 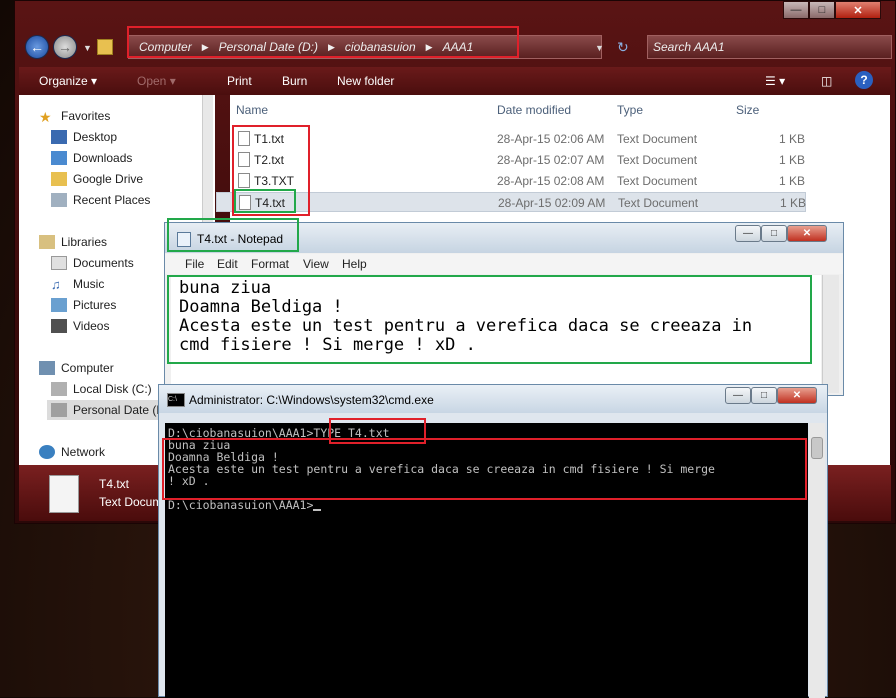 What do you see at coordinates (599, 48) in the screenshot?
I see `address-dropdown-icon: ▼` at bounding box center [599, 48].